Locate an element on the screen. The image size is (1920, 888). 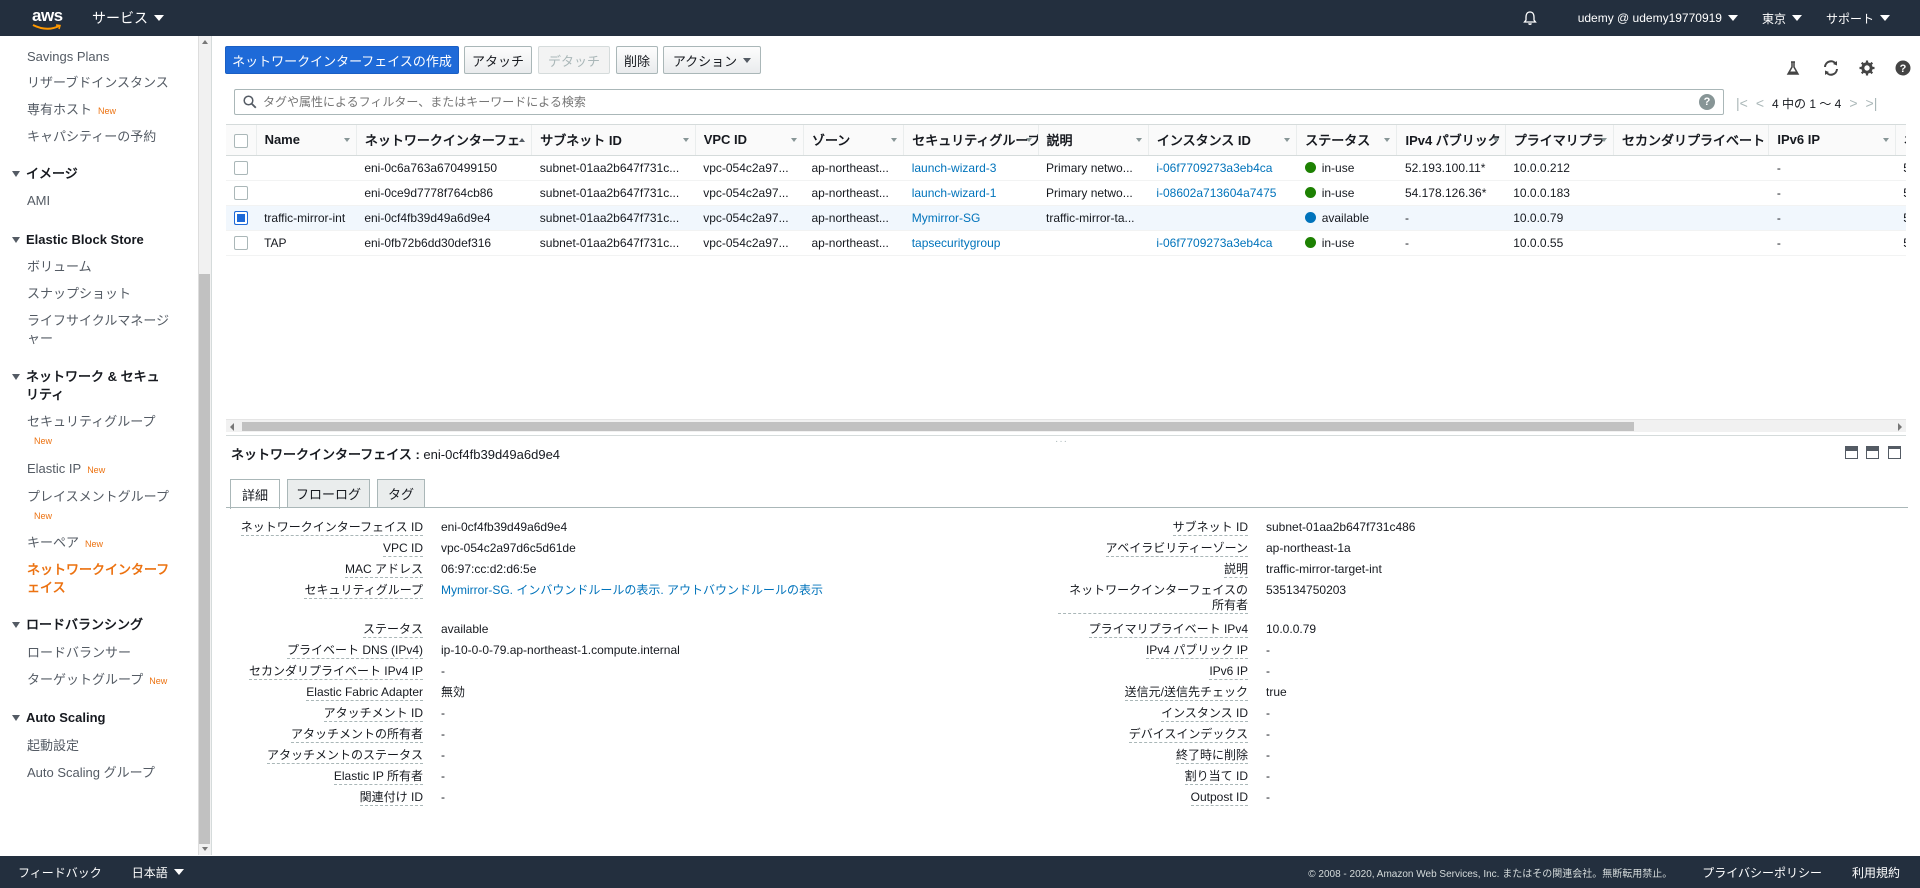
services-menu: サービス is located at coordinates (128, 18).